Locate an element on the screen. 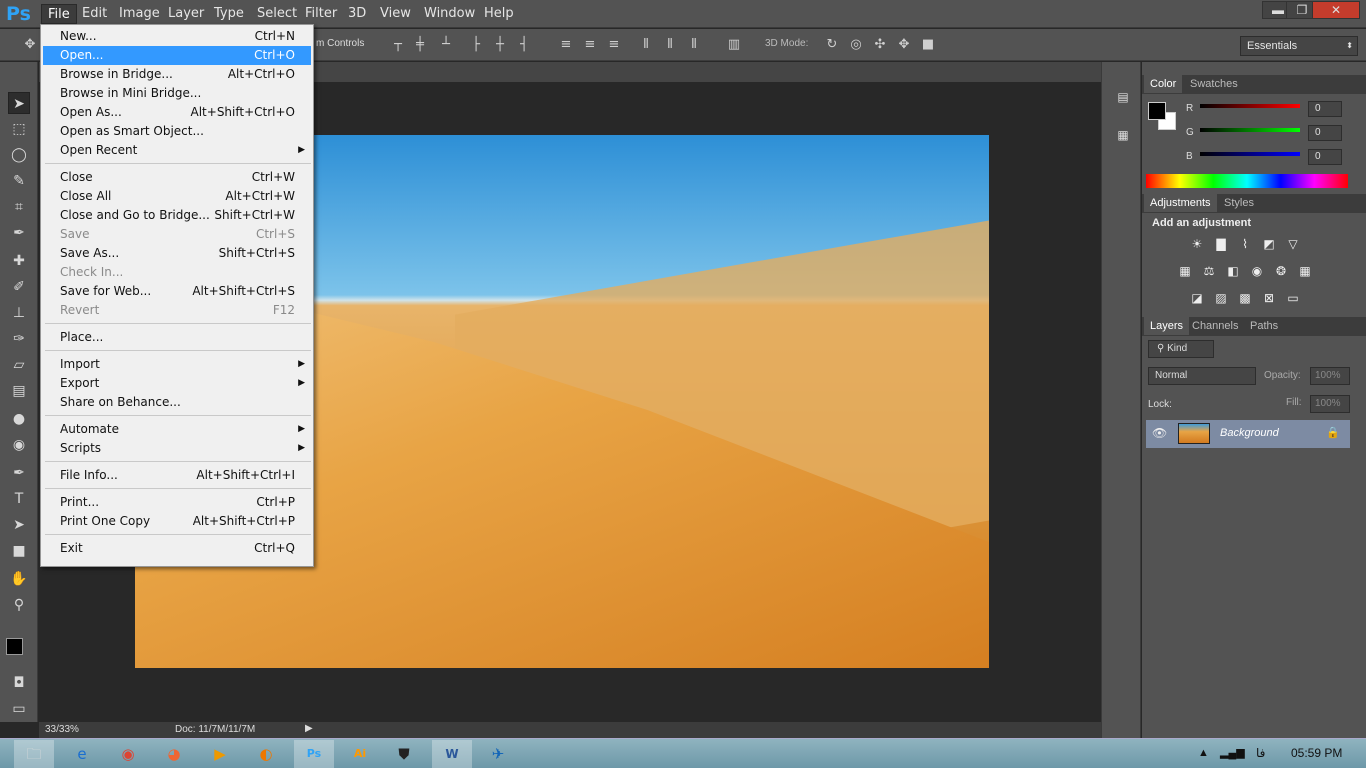  blender-icon: ◐ is located at coordinates (266, 754).